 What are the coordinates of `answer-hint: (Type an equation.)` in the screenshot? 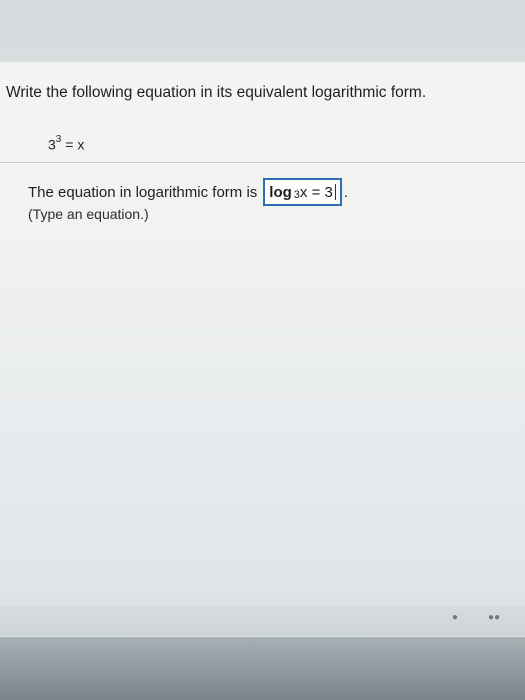 It's located at (88, 214).